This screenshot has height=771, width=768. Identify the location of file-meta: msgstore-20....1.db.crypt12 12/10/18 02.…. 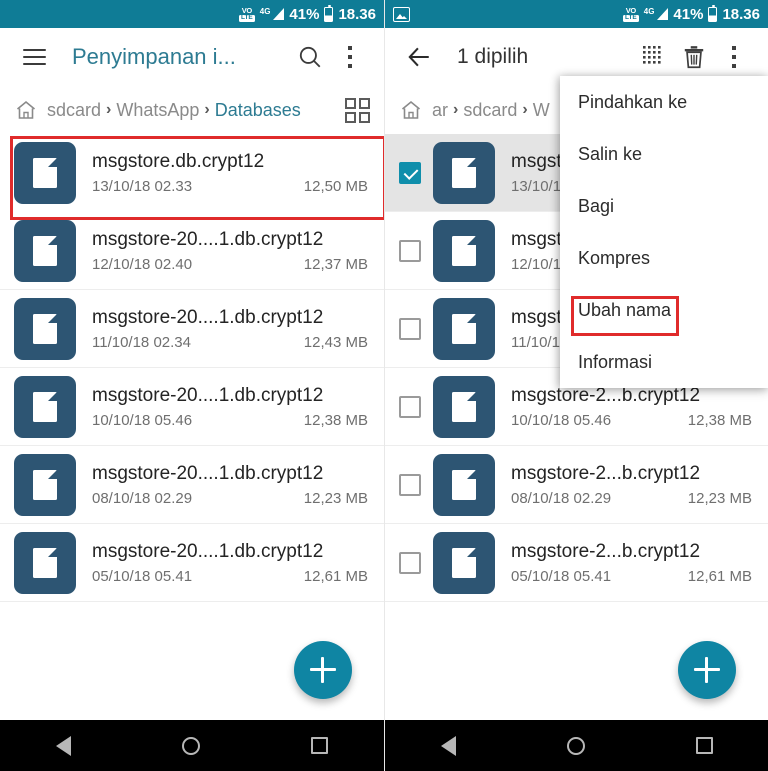
(231, 251).